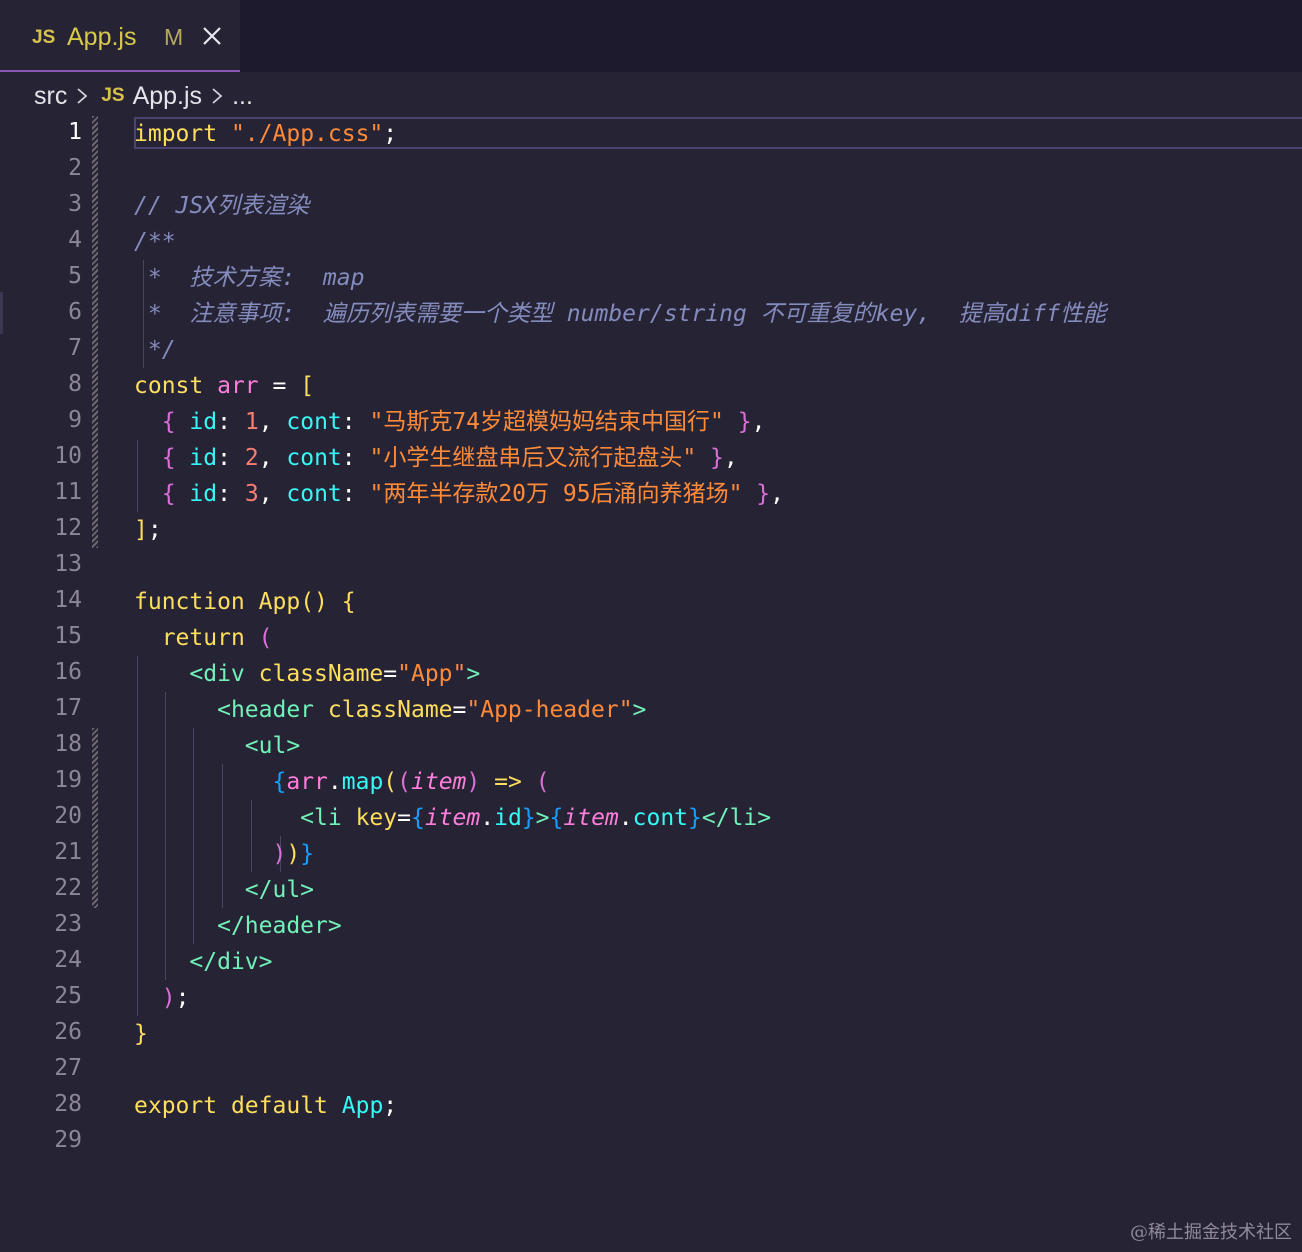 This screenshot has width=1302, height=1252. I want to click on code-line: 16 <div className="App">, so click(651, 674).